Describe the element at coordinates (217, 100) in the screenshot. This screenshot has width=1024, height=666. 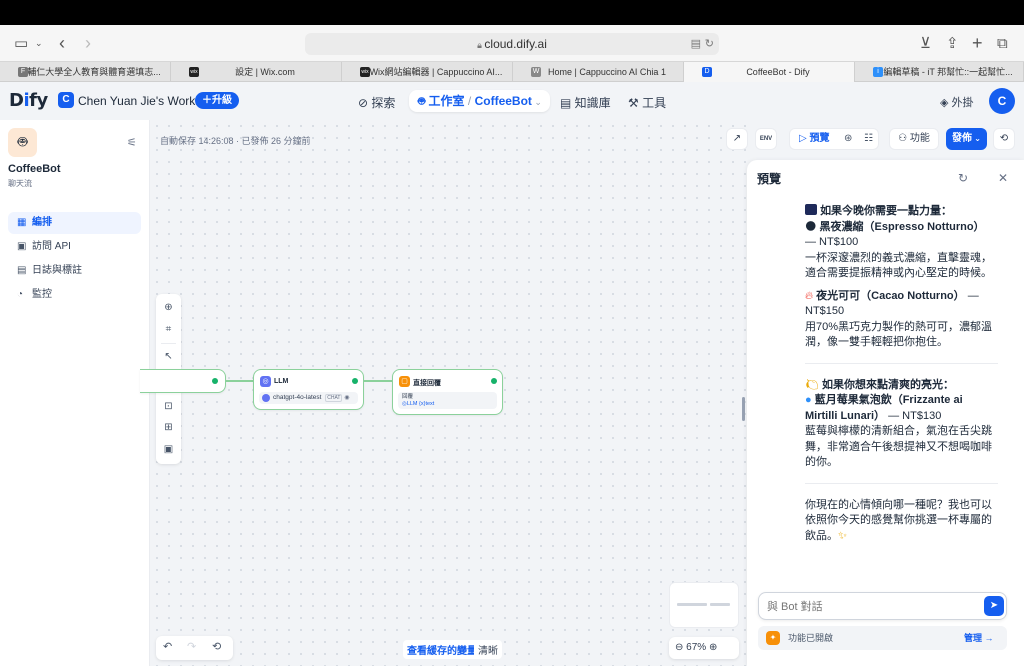
I see `upgrade-button: ＋升級` at that location.